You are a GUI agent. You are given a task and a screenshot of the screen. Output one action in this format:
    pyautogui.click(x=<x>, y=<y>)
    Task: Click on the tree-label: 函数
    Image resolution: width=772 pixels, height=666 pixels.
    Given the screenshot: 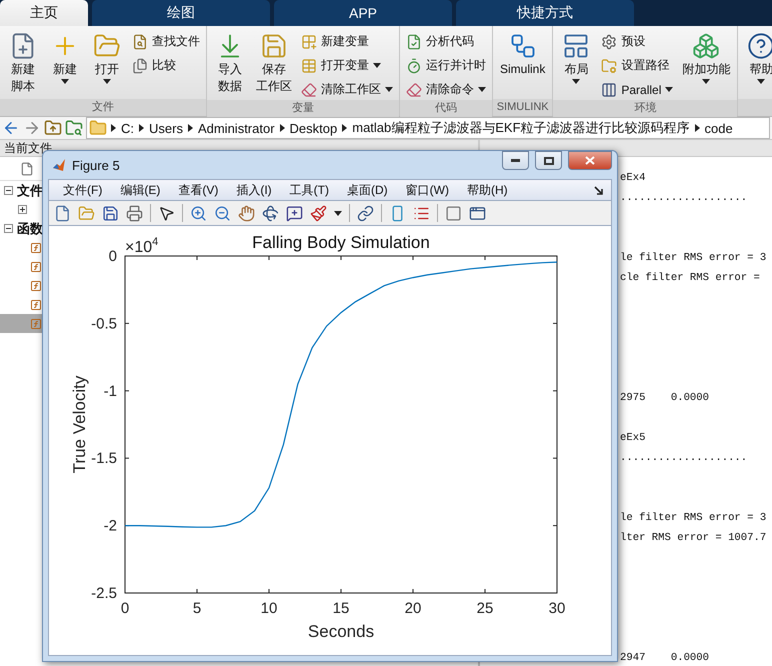 What is the action you would take?
    pyautogui.click(x=30, y=229)
    